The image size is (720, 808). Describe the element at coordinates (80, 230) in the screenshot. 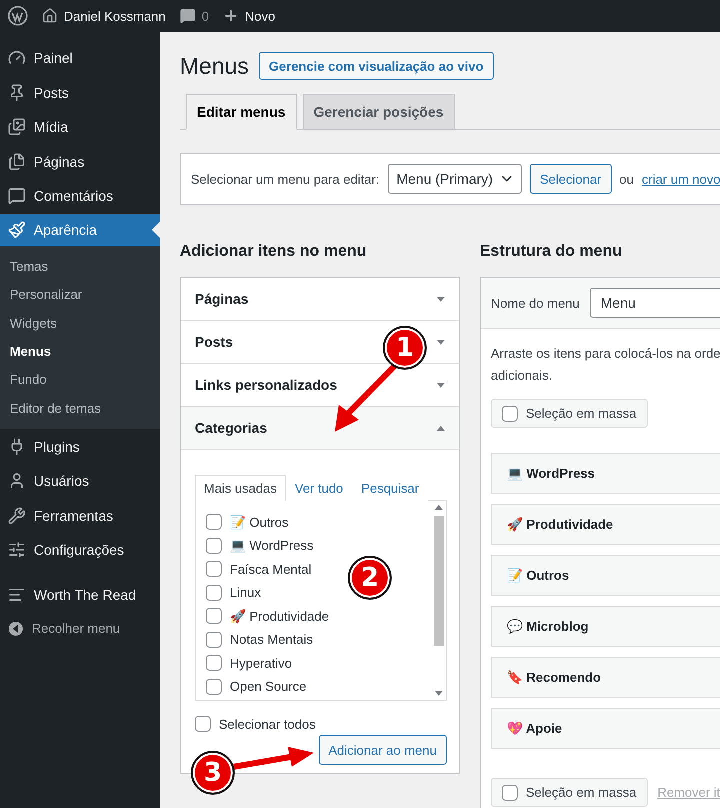

I see `sidebar-item: Aparência` at that location.